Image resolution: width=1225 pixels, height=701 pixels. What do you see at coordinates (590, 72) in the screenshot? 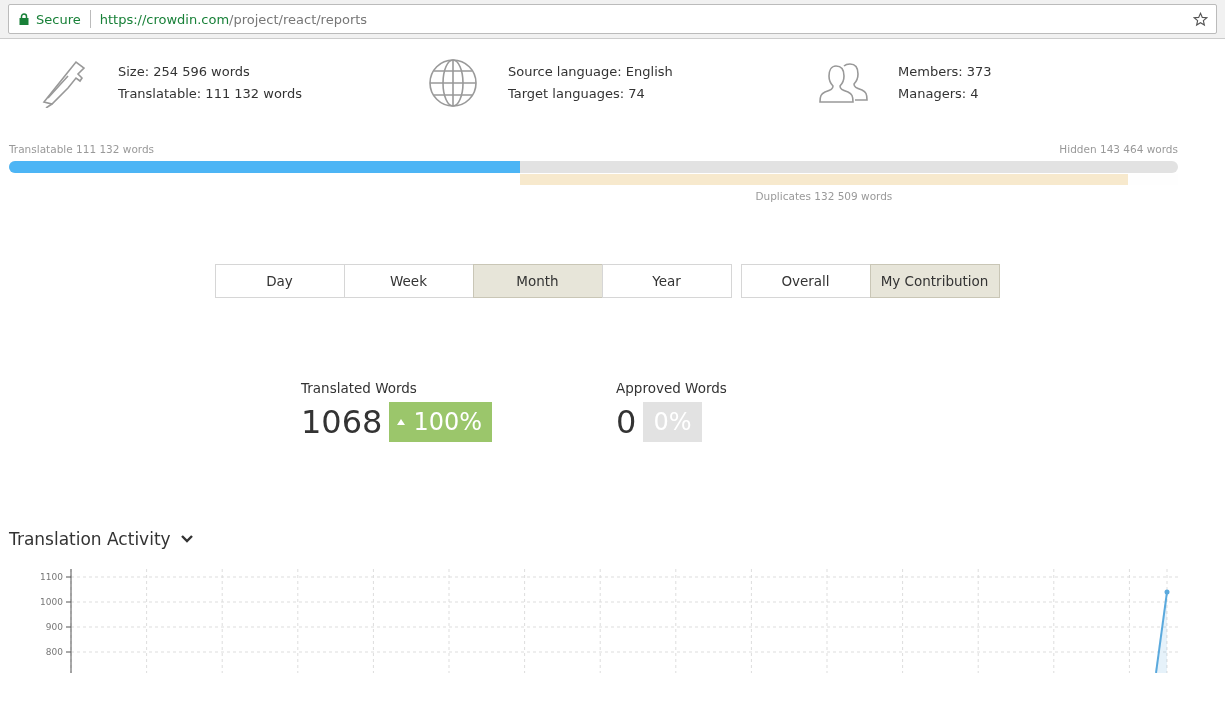
I see `stat-text: Source language: English` at bounding box center [590, 72].